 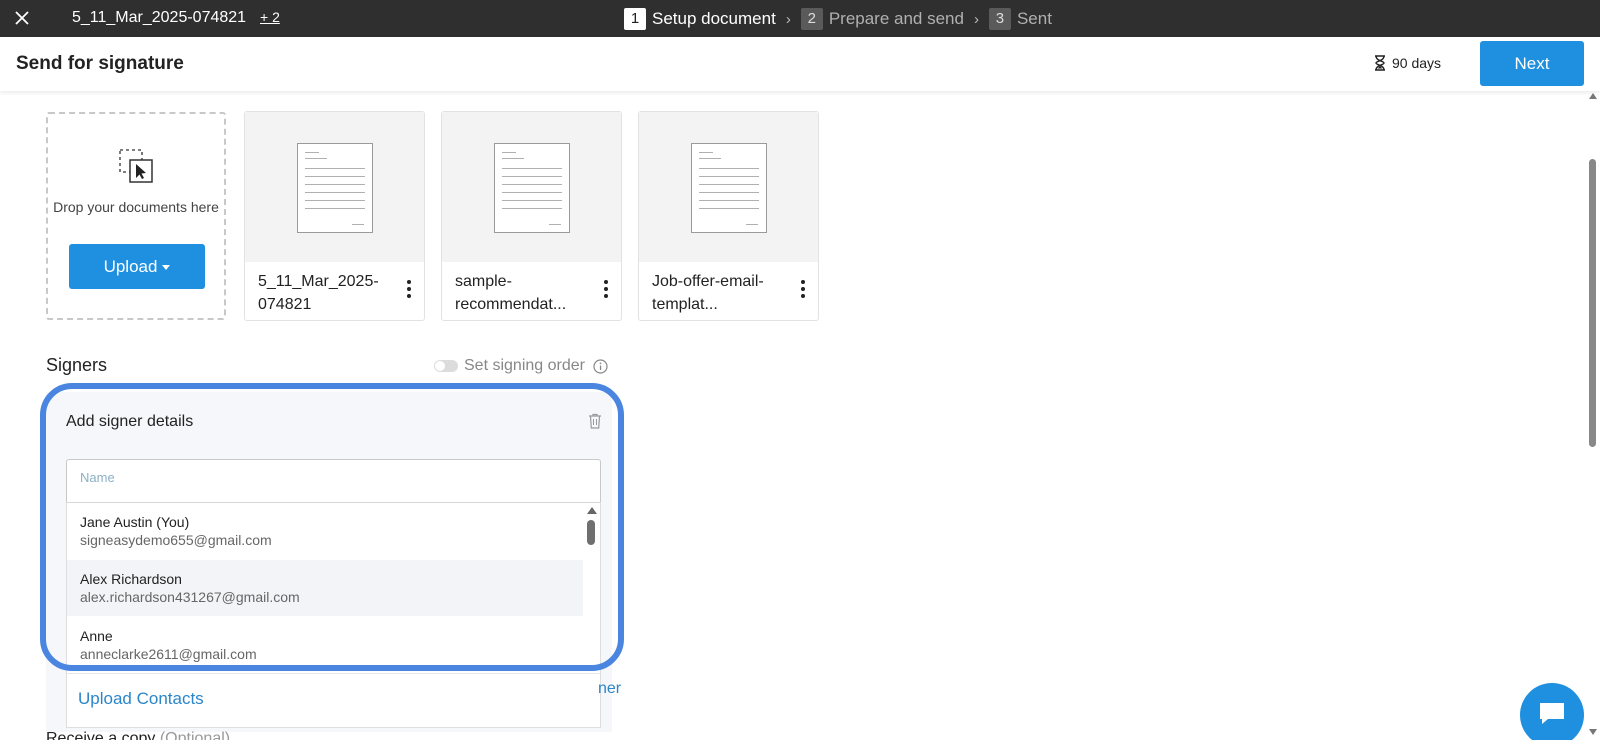 What do you see at coordinates (270, 17) in the screenshot?
I see `more-documents-link: + 2` at bounding box center [270, 17].